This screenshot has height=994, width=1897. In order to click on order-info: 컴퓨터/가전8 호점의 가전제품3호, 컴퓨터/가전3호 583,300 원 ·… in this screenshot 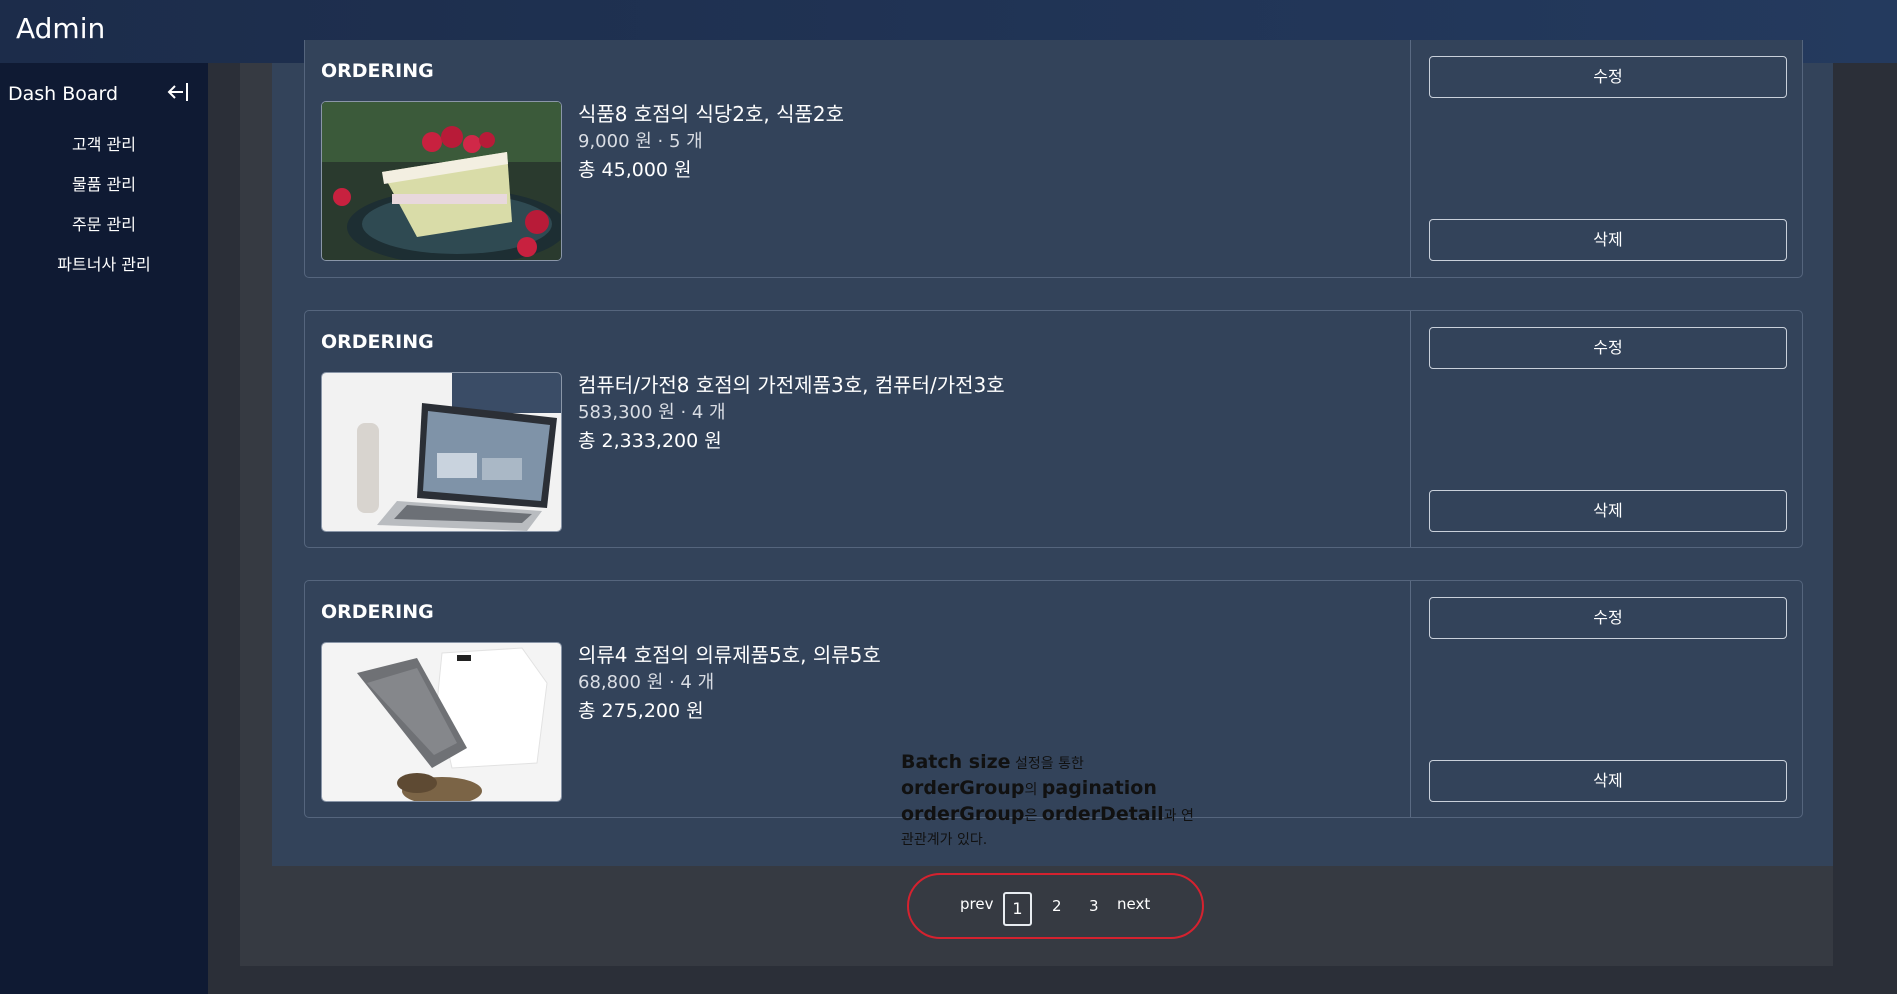, I will do `click(791, 413)`.